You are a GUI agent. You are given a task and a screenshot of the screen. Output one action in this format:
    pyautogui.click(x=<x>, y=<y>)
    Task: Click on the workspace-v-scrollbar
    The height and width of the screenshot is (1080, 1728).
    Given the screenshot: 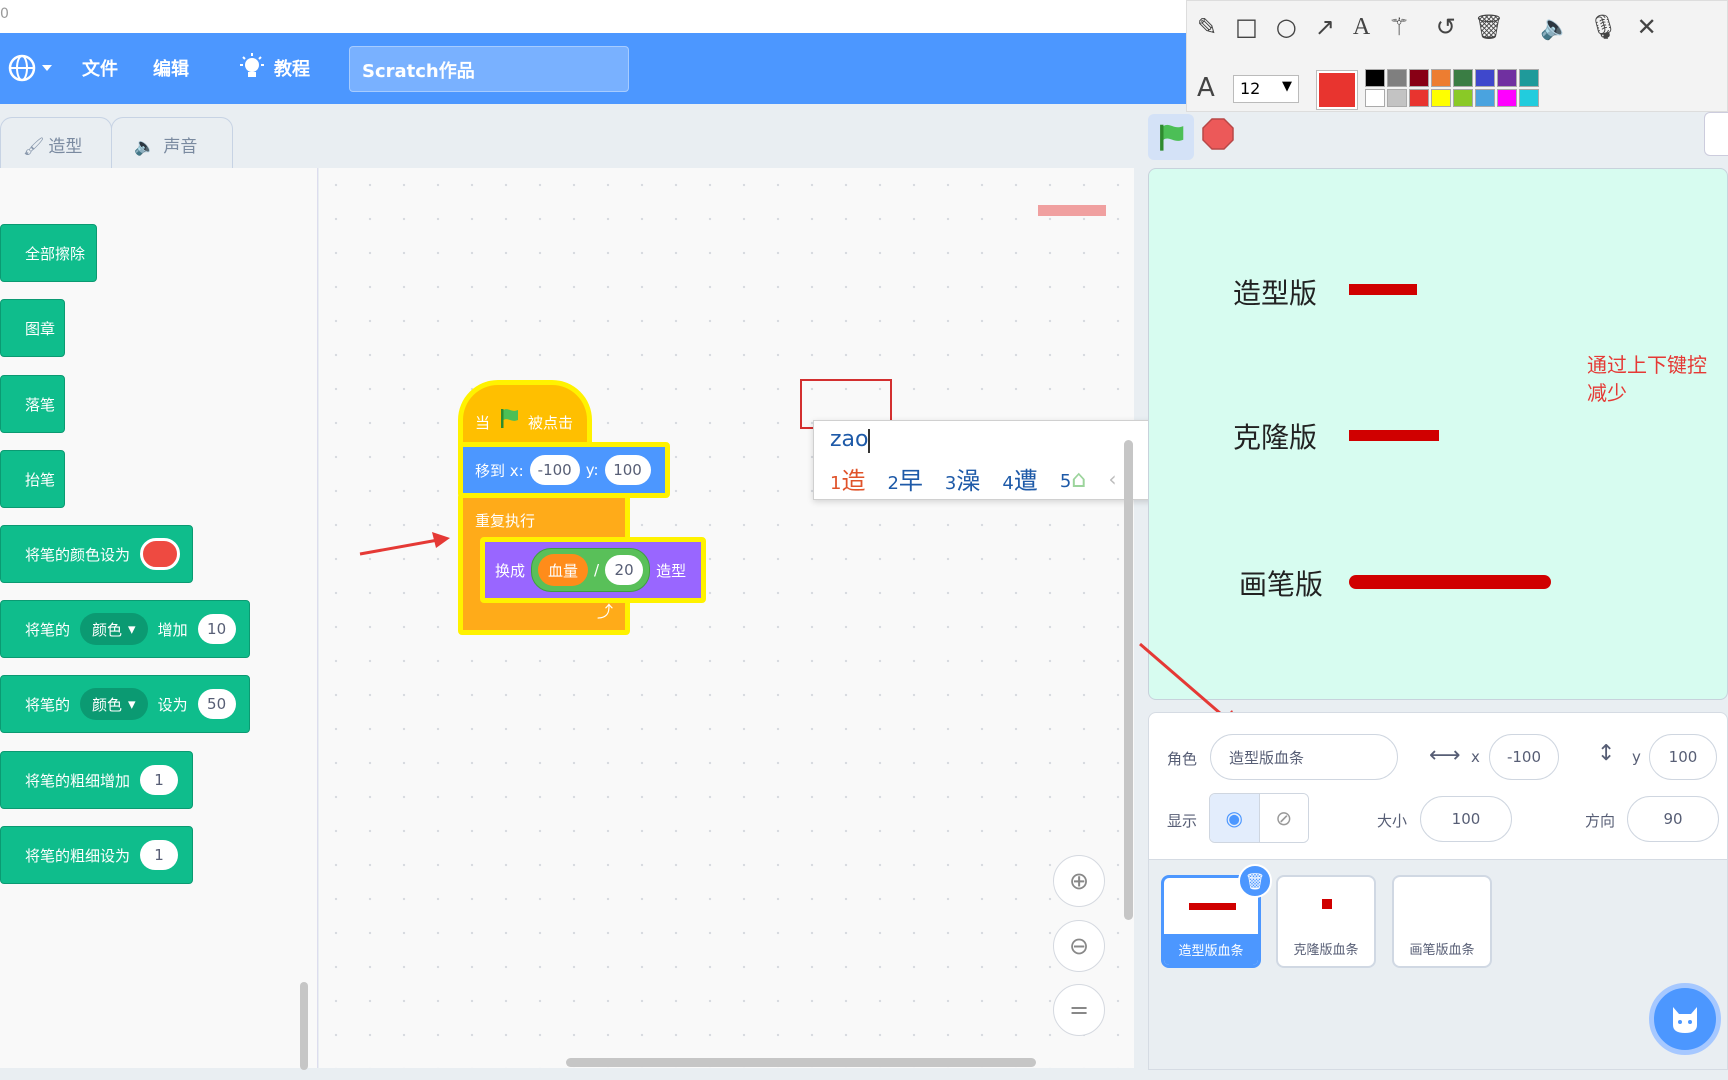 What is the action you would take?
    pyautogui.click(x=1128, y=680)
    